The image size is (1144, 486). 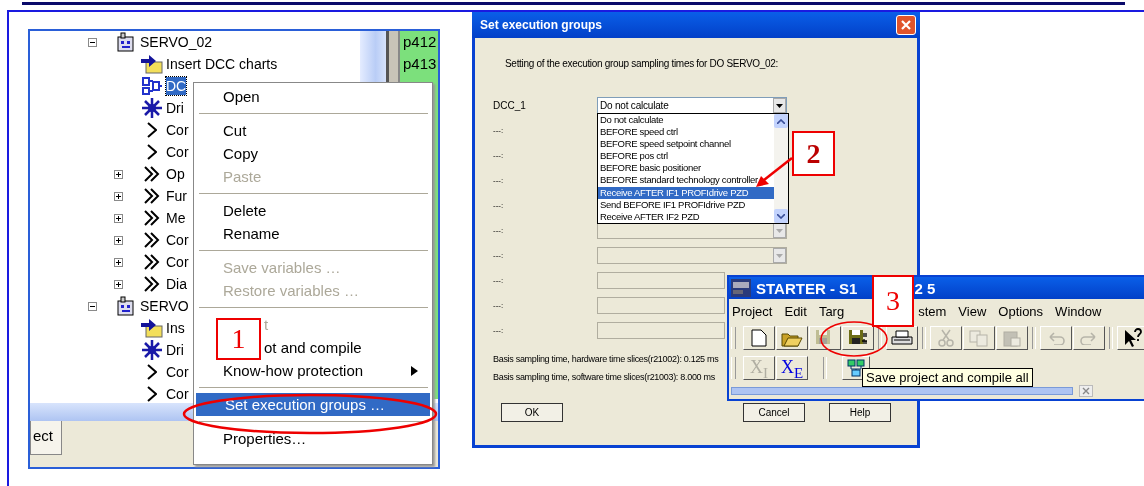 What do you see at coordinates (420, 64) in the screenshot?
I see `parameter-label: p413` at bounding box center [420, 64].